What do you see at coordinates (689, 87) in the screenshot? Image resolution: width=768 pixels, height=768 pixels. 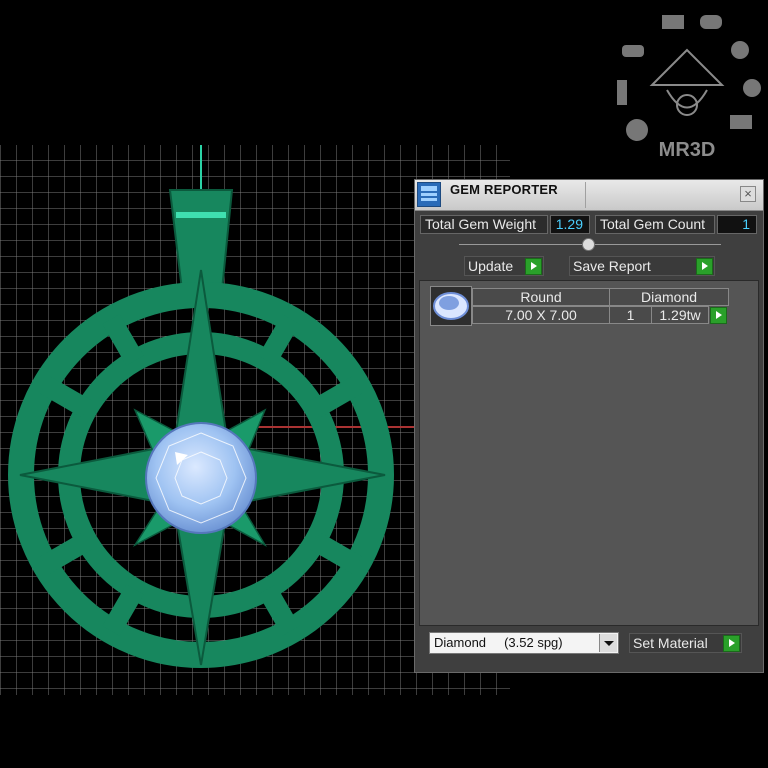 I see `mr3d-watermark-logo: MR3D` at bounding box center [689, 87].